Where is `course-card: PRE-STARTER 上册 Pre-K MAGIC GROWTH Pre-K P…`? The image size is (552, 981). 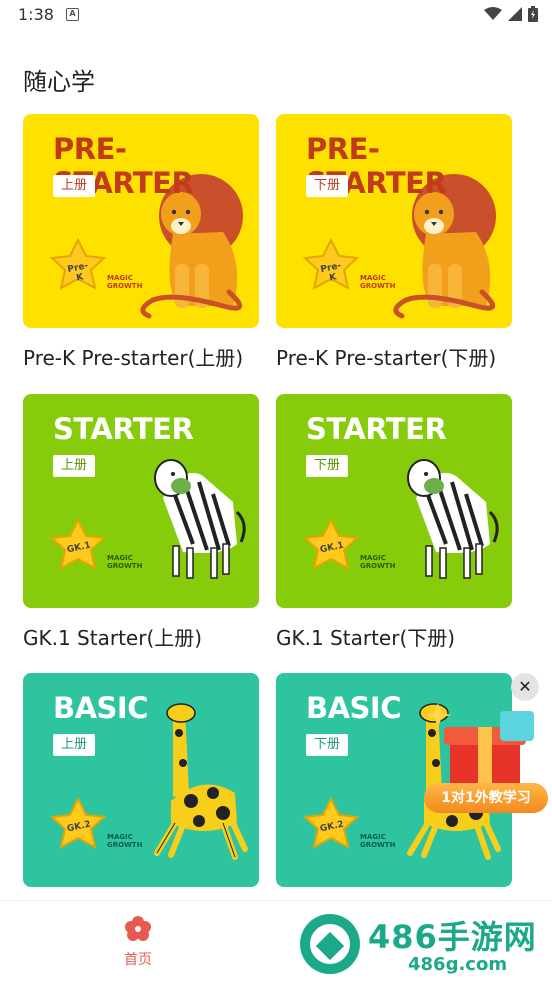 course-card: PRE-STARTER 上册 Pre-K MAGIC GROWTH Pre-K P… is located at coordinates (141, 242).